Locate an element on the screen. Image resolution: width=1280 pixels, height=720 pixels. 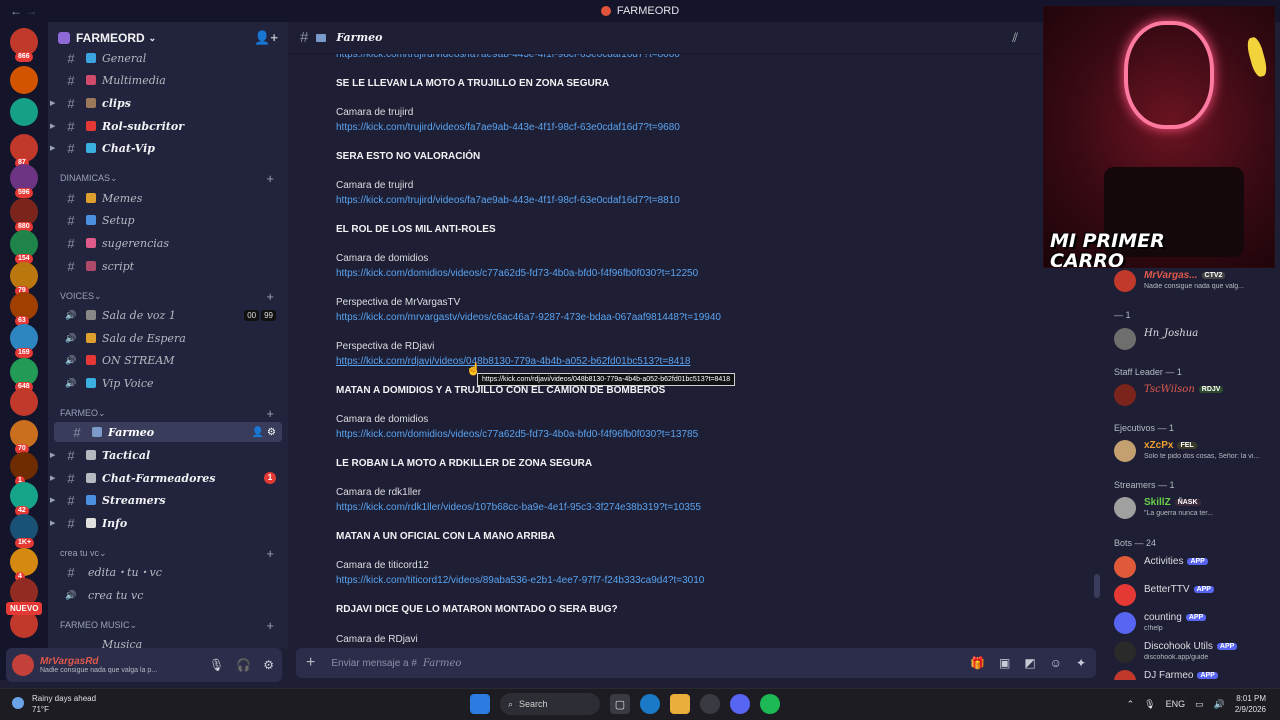
channel-text: ▶ # Chat-Farmeadores 1 is located at coordinates (168, 478).